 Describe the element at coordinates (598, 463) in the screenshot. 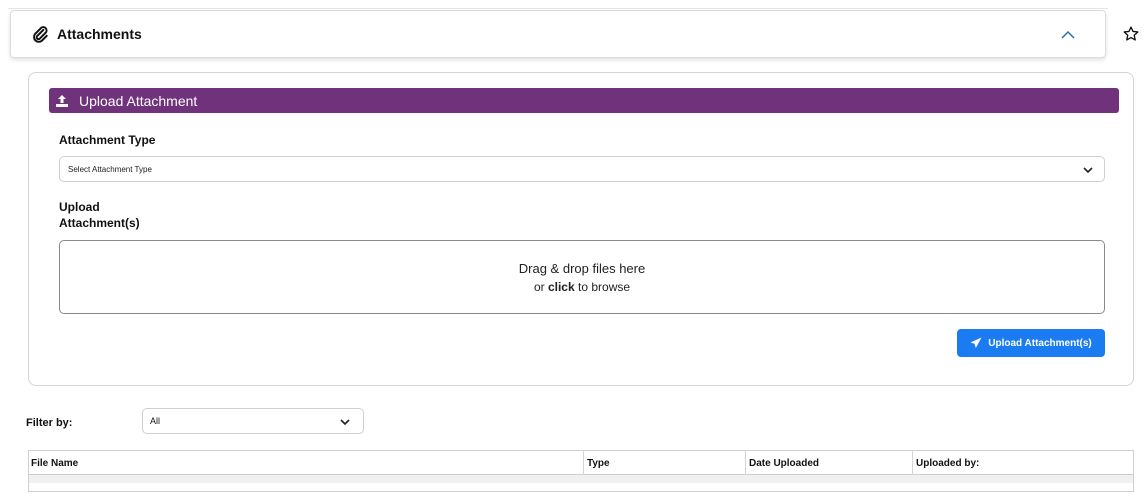

I see `column-header-type: Type` at that location.